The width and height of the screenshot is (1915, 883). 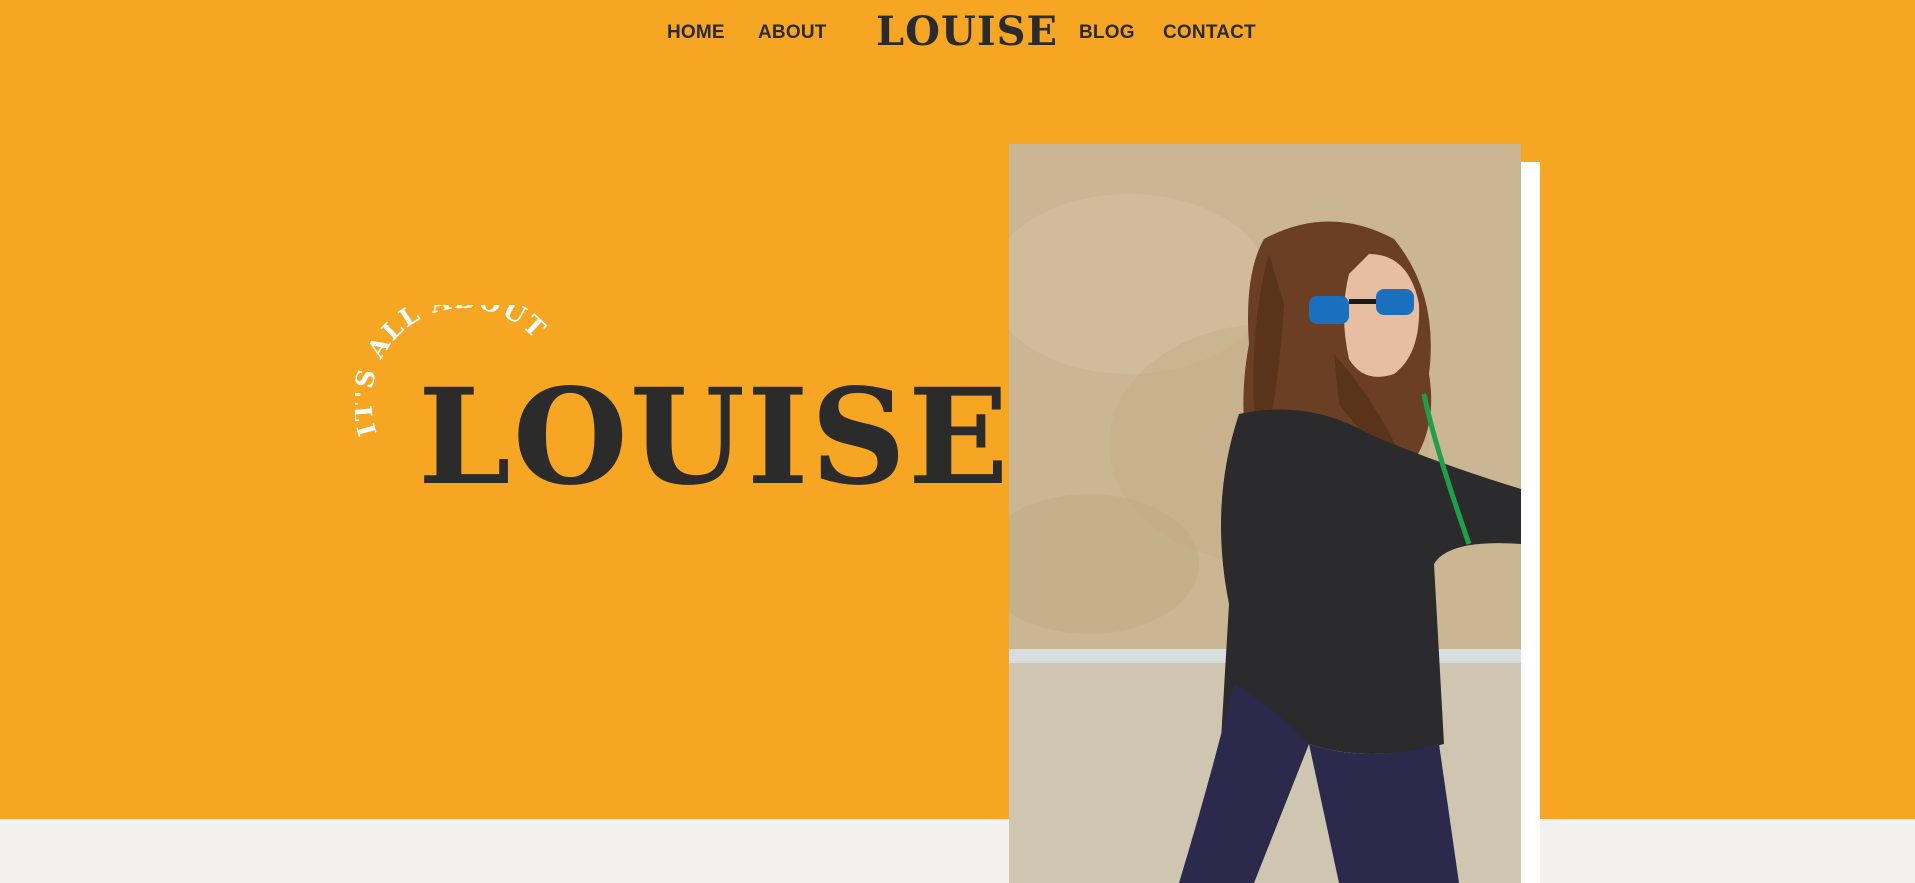 I want to click on nav-link-blog: BLOG, so click(x=1107, y=33).